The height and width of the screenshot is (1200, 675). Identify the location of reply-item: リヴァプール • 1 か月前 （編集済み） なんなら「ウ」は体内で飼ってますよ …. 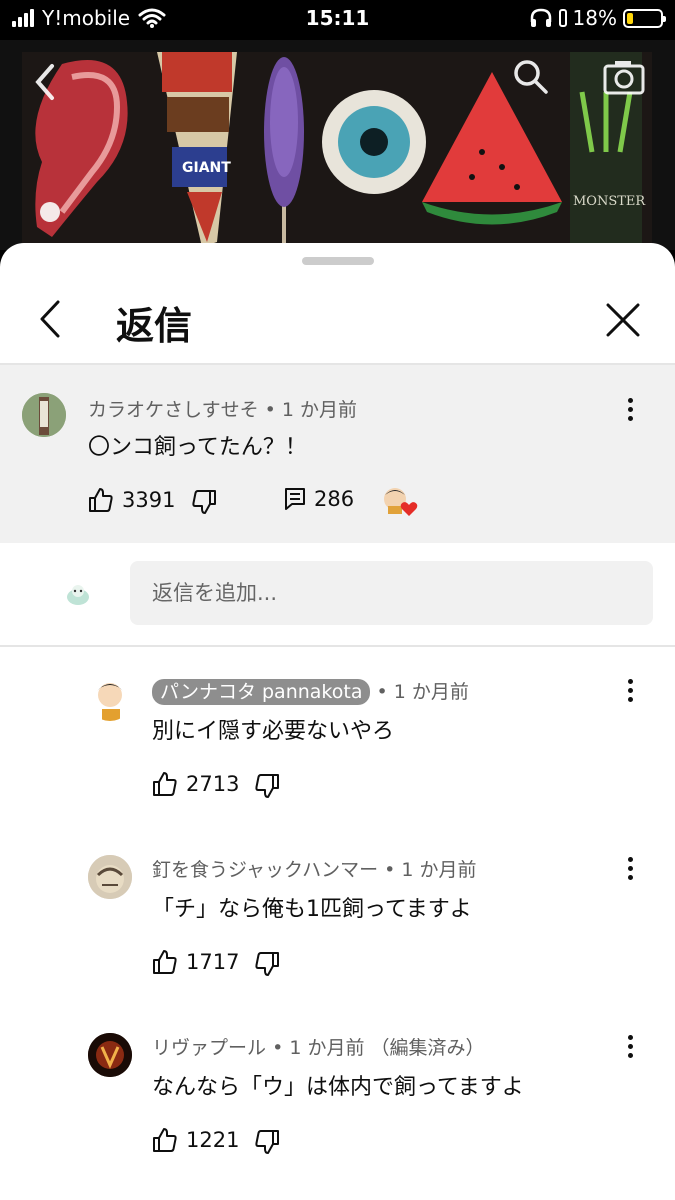
(337, 1098).